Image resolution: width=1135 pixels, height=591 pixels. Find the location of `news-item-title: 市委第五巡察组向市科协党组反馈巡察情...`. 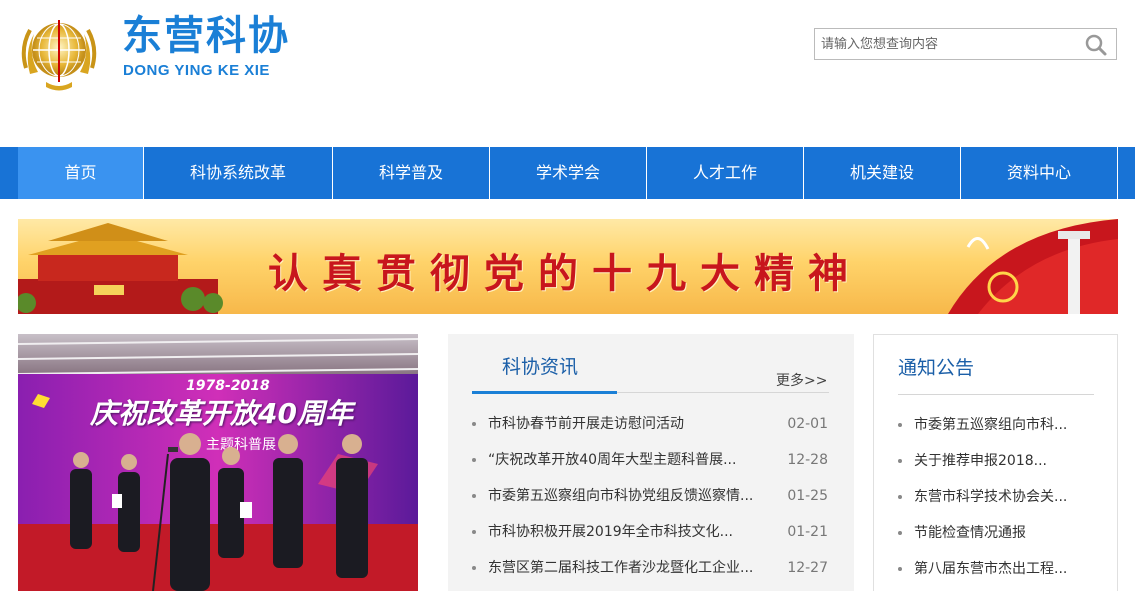

news-item-title: 市委第五巡察组向市科协党组反馈巡察情... is located at coordinates (630, 496).